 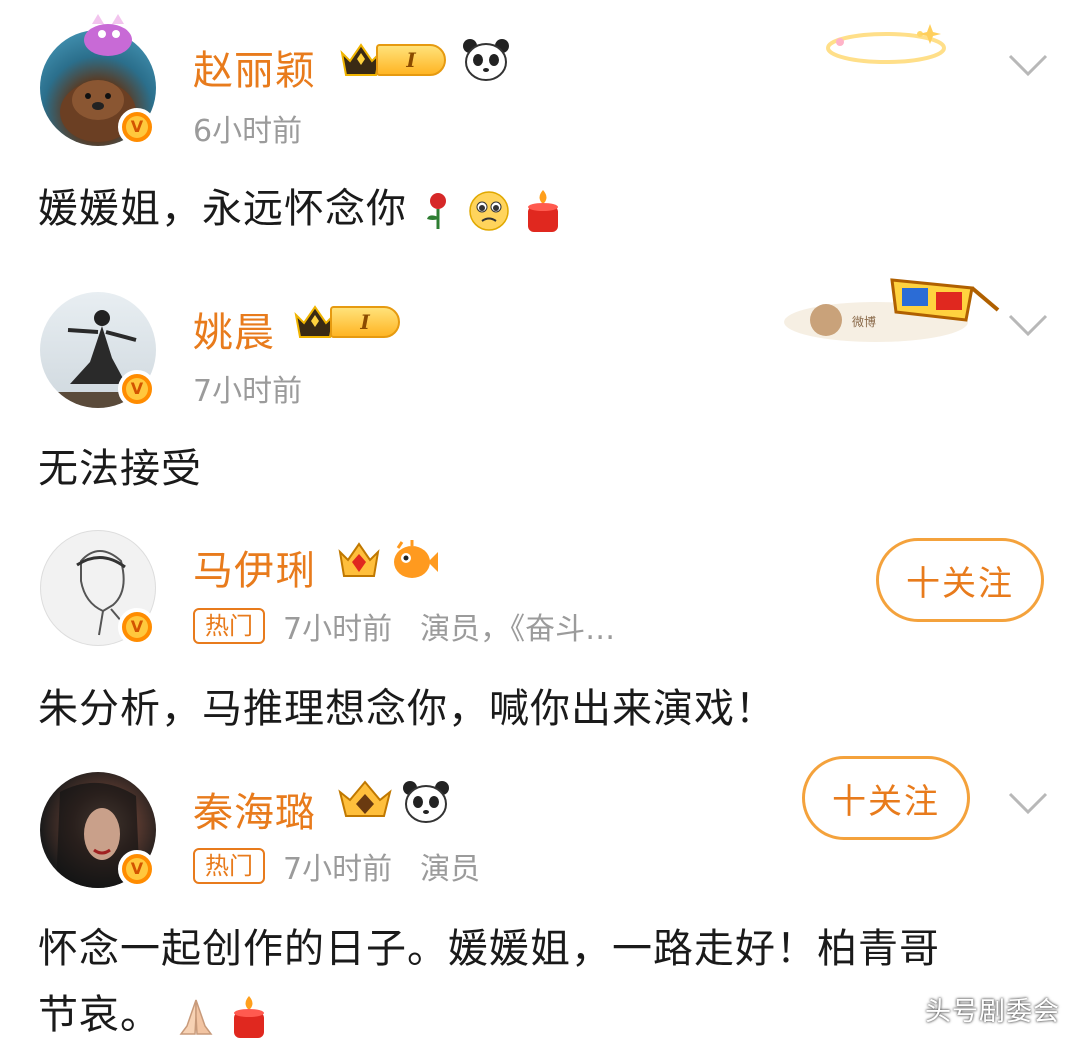 What do you see at coordinates (407, 709) in the screenshot?
I see `comment-content: 朱分析，马推理想念你，喊你出来演戏！` at bounding box center [407, 709].